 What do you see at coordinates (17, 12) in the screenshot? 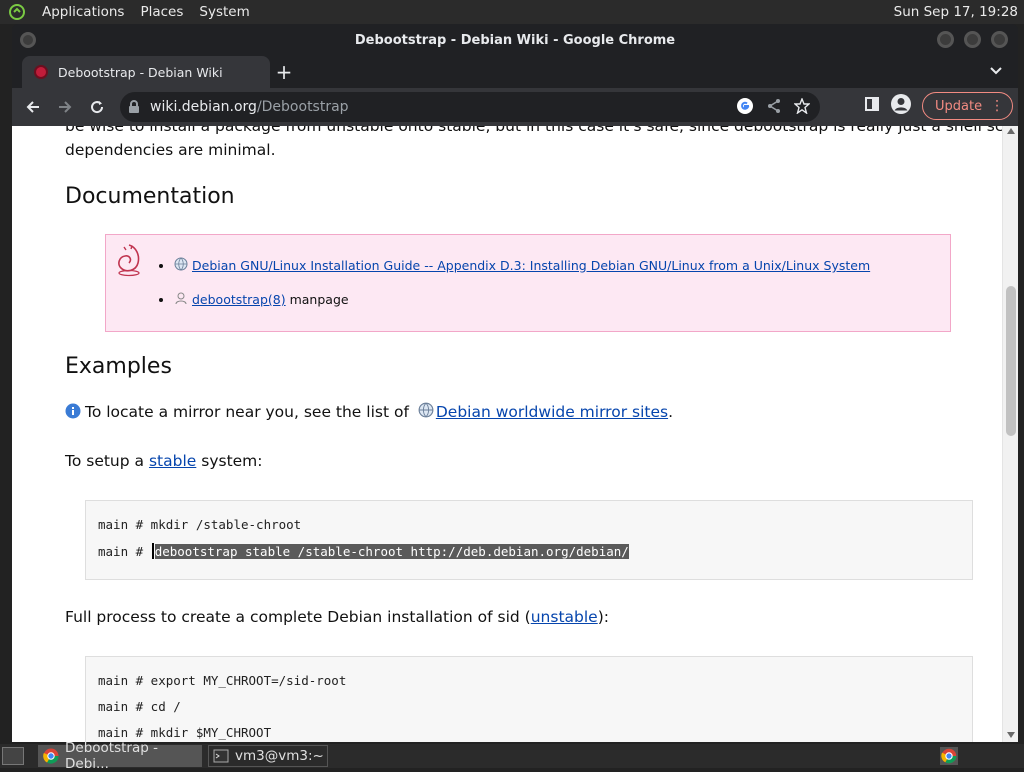
I see `debian-logo-icon` at bounding box center [17, 12].